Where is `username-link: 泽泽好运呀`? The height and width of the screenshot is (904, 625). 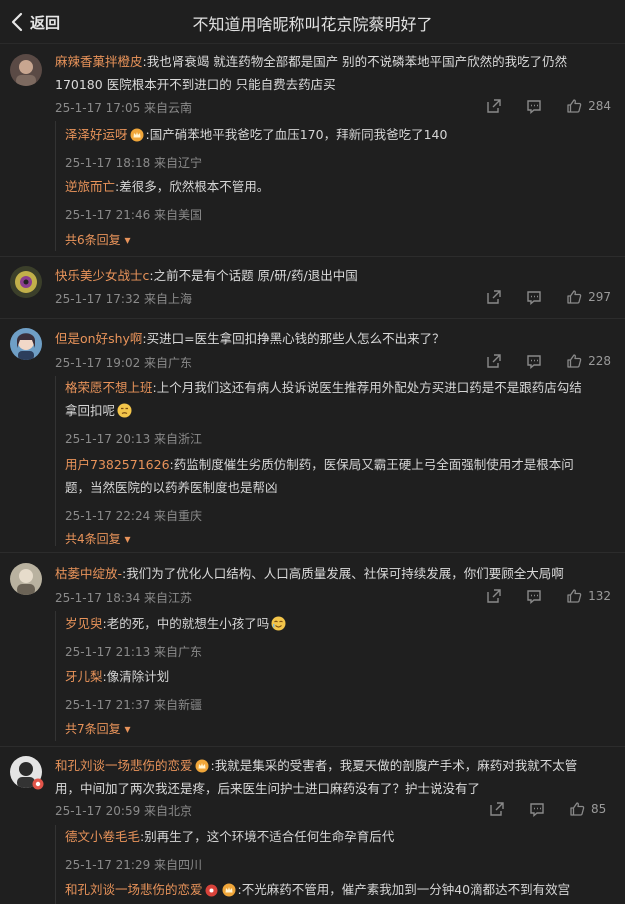 username-link: 泽泽好运呀 is located at coordinates (96, 134).